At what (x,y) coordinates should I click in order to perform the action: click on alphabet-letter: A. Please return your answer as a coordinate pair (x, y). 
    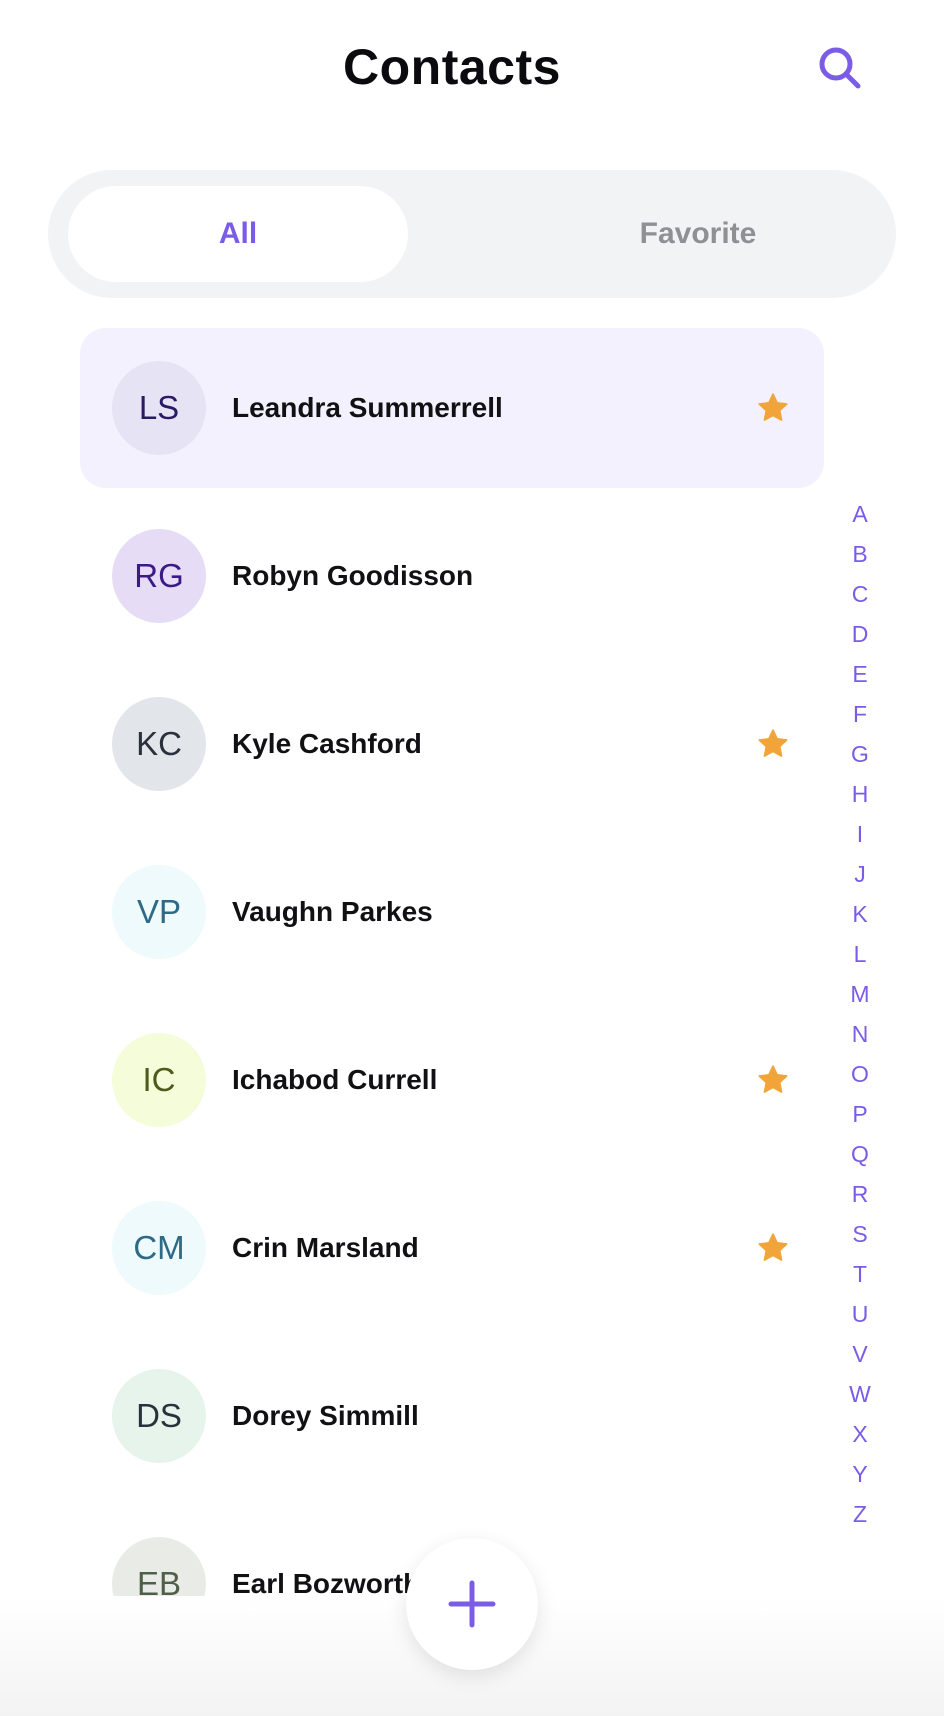
    Looking at the image, I should click on (860, 514).